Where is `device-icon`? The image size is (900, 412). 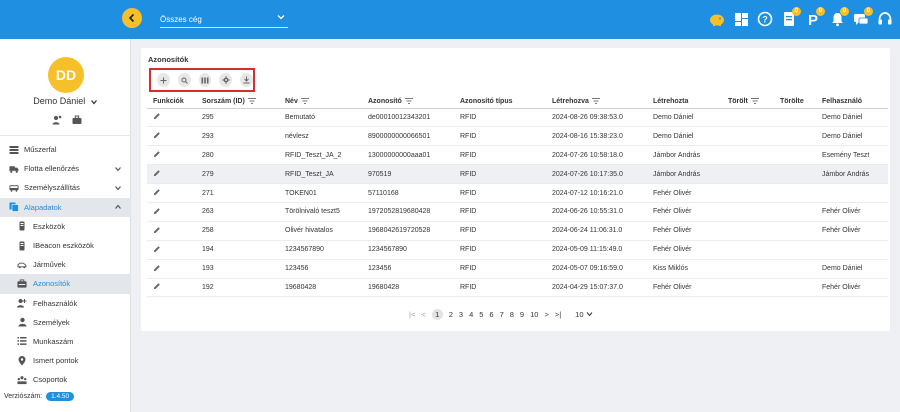 device-icon is located at coordinates (22, 226).